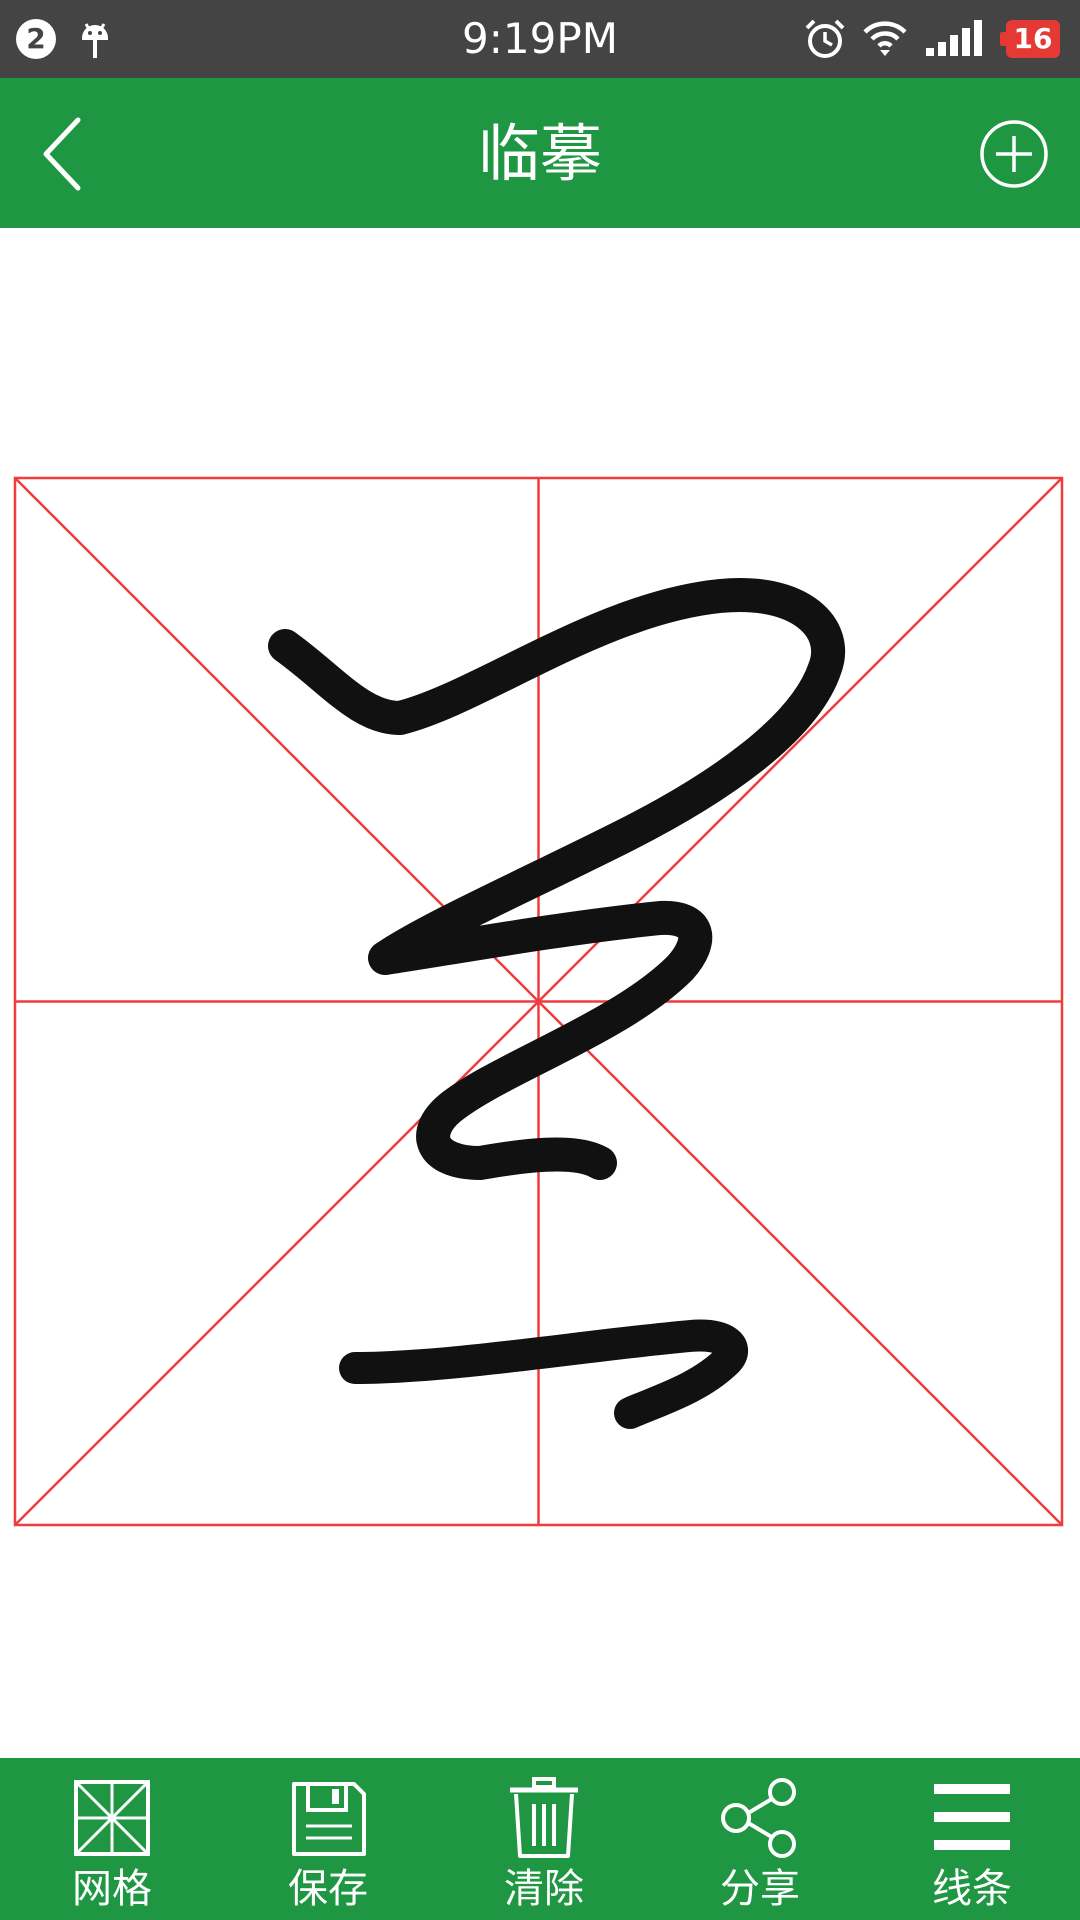 The height and width of the screenshot is (1920, 1080). Describe the element at coordinates (329, 1819) in the screenshot. I see `save-icon` at that location.